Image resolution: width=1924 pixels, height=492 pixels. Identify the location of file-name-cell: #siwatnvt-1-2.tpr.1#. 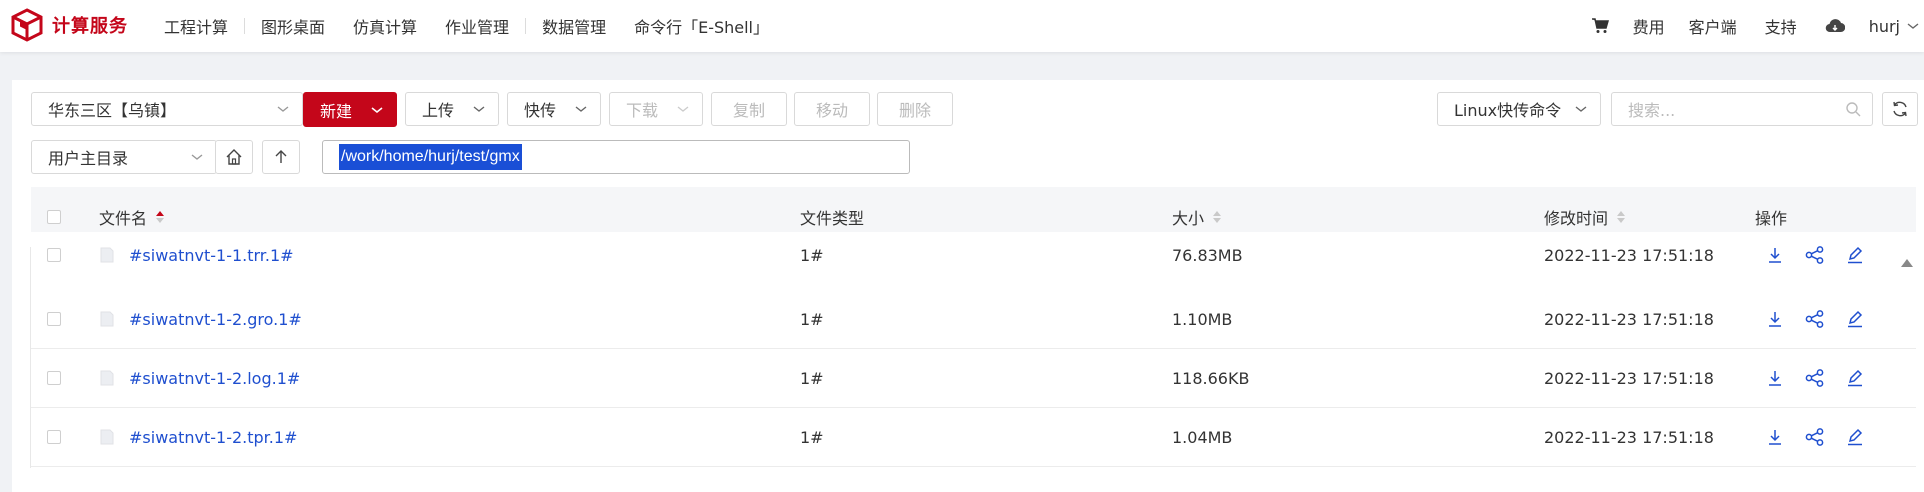
(198, 437).